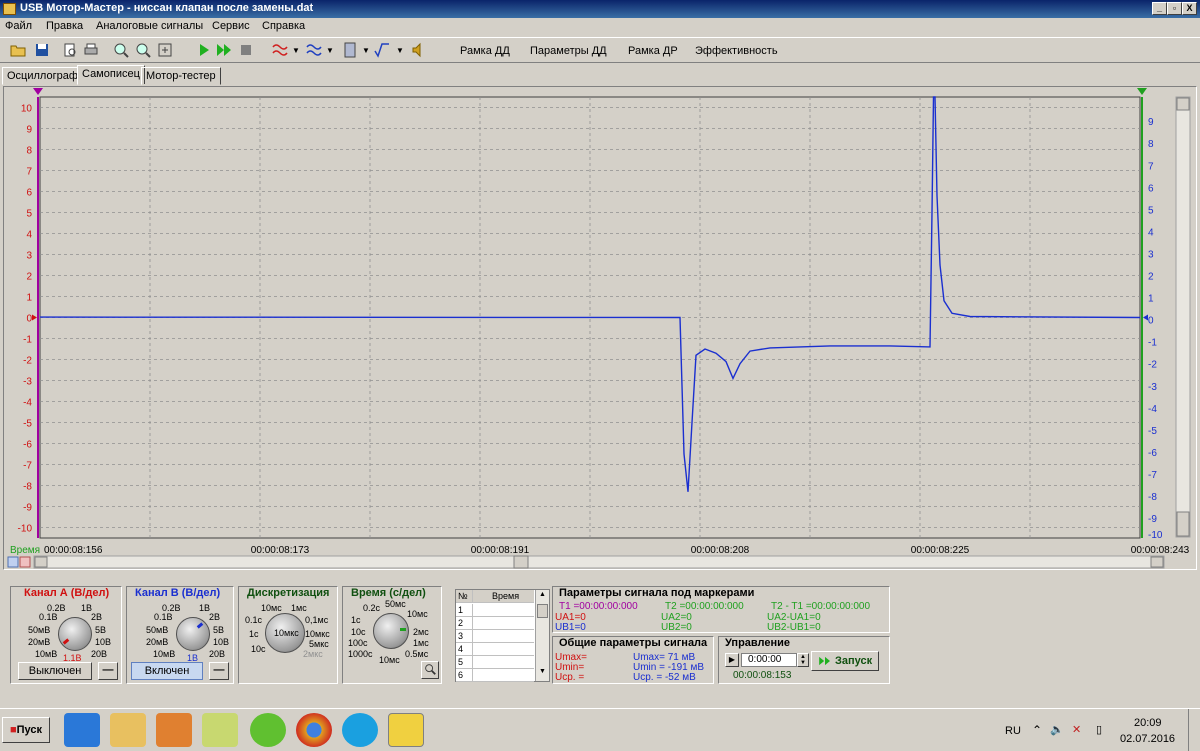 The image size is (1200, 751). I want to click on file-explorer-icon, so click(128, 730).